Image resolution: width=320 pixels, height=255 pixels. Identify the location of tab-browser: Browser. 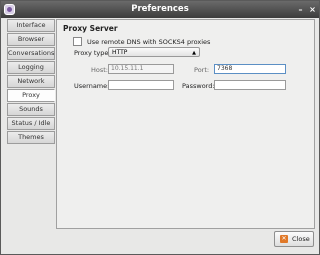
(31, 39).